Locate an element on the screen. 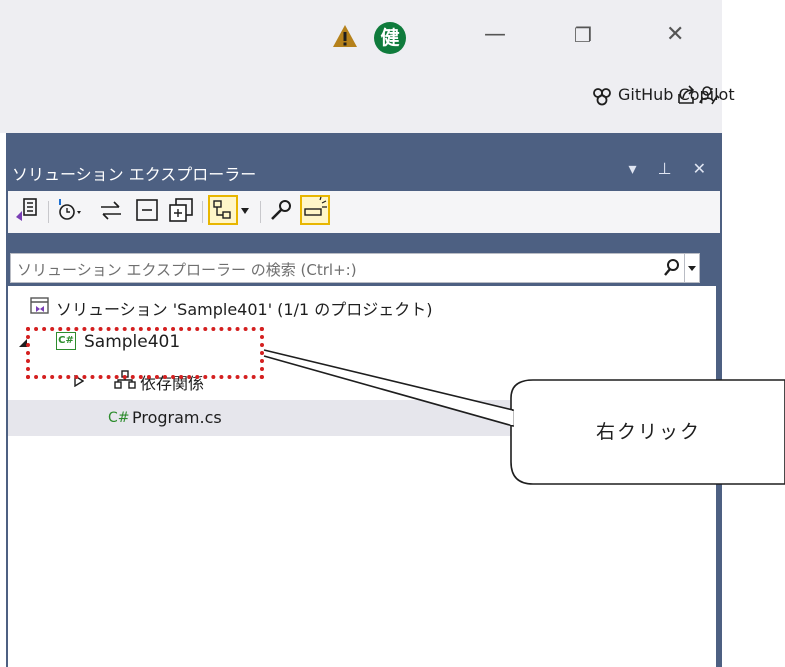 The height and width of the screenshot is (667, 785). callout-text: 右クリック is located at coordinates (649, 432).